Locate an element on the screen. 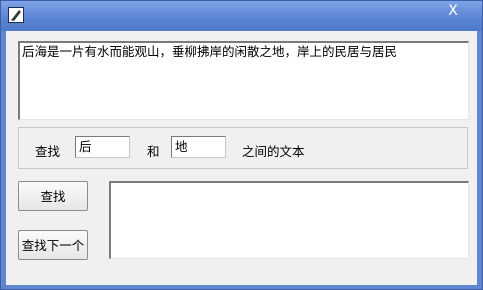  notepad-icon is located at coordinates (16, 15).